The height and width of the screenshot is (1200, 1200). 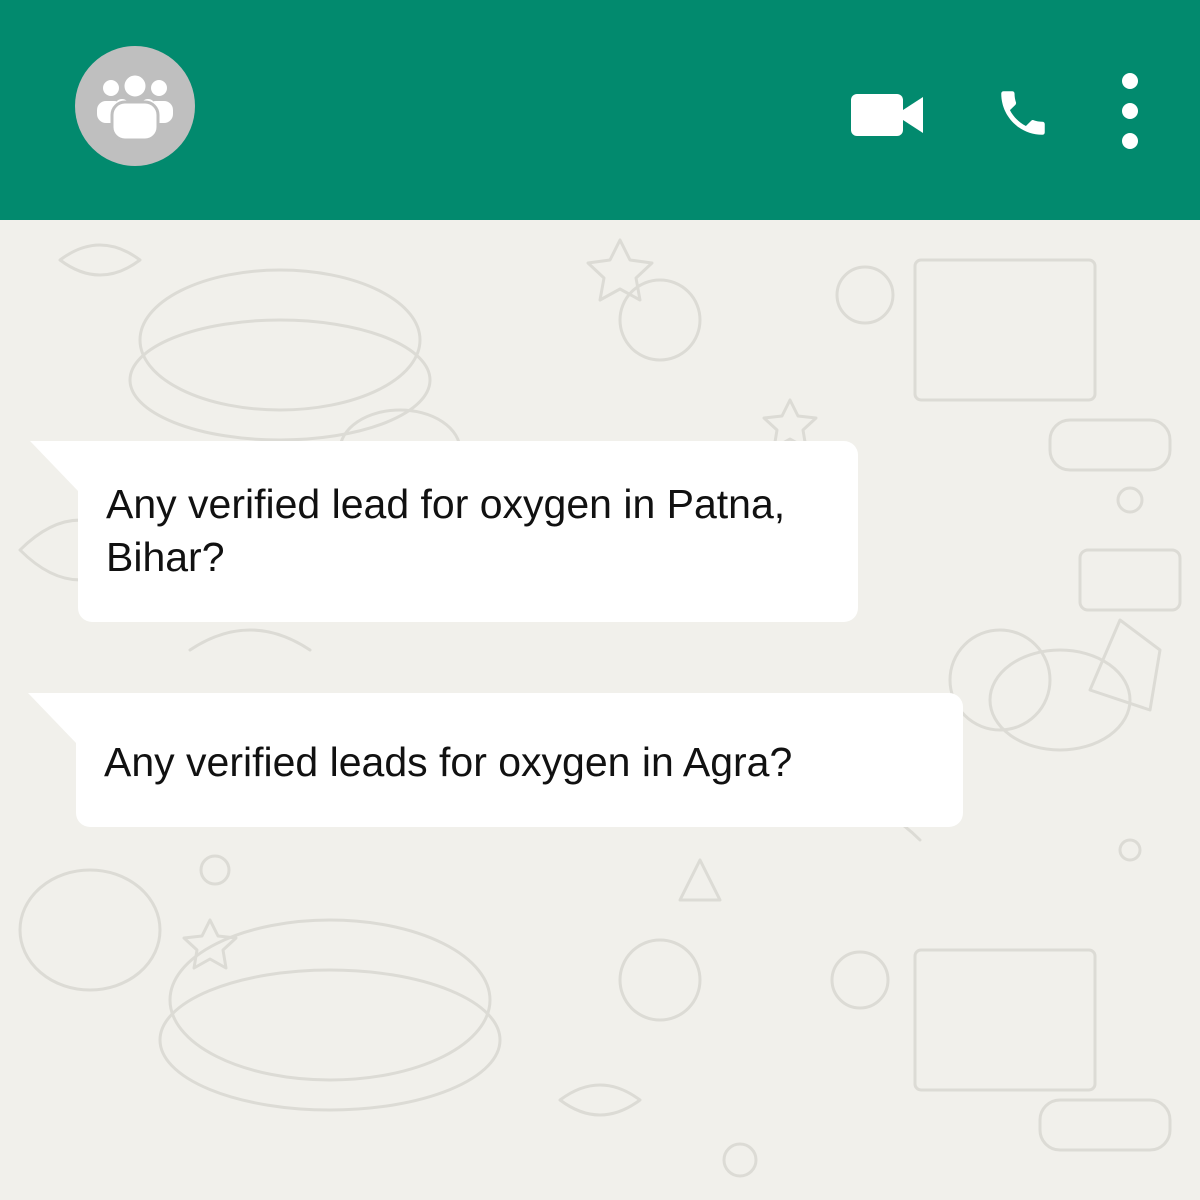 I want to click on voice-call-button, so click(x=1022, y=112).